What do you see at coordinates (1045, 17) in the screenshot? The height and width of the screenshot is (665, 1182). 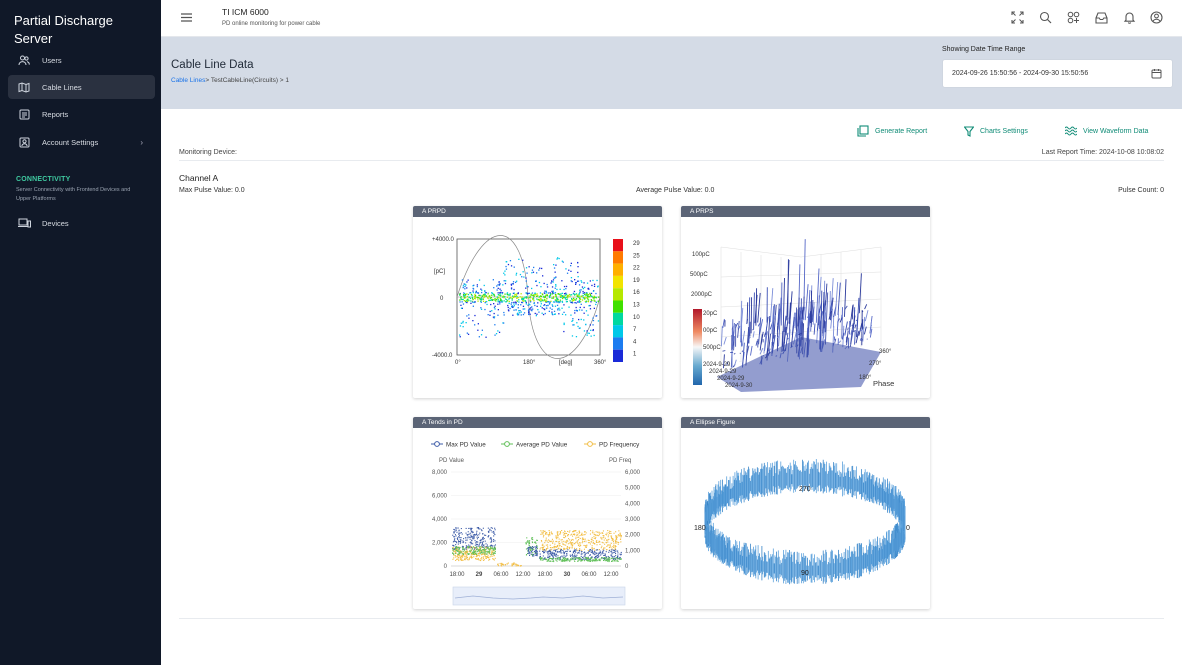 I see `search-icon` at bounding box center [1045, 17].